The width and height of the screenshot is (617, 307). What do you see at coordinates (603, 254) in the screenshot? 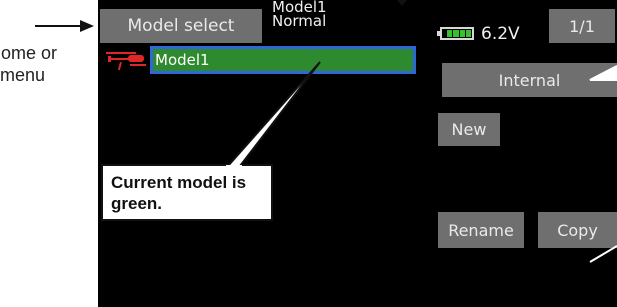
I see `pointer-copy` at bounding box center [603, 254].